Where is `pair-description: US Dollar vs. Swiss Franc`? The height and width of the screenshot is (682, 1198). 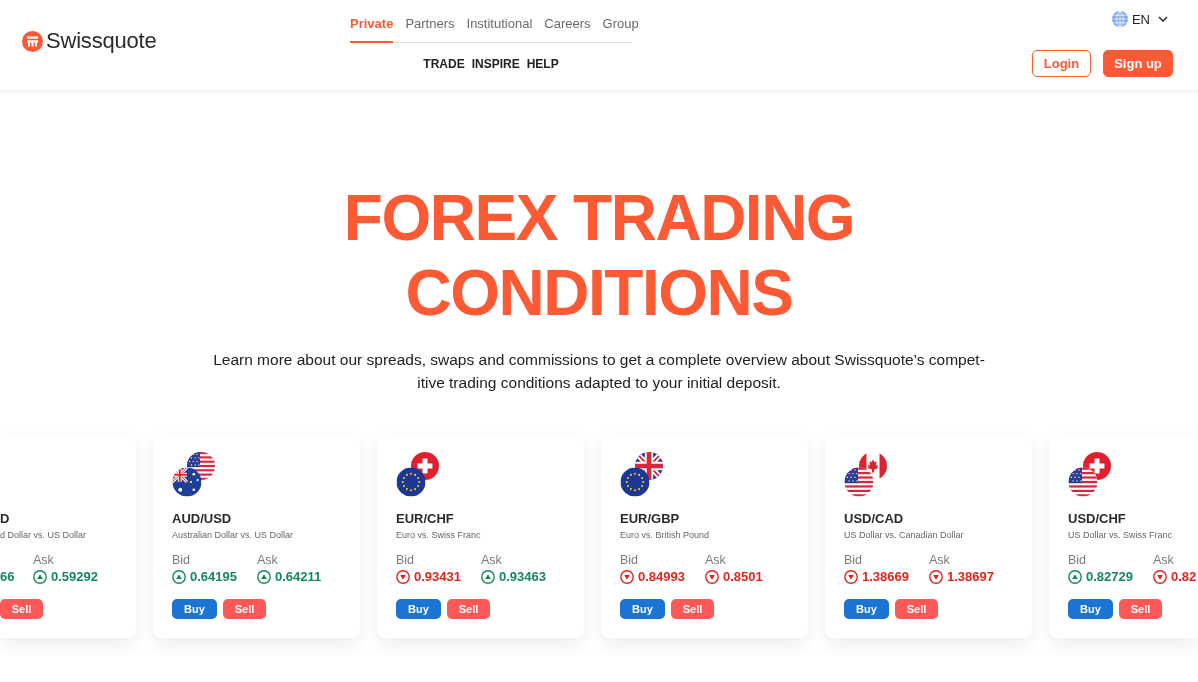 pair-description: US Dollar vs. Swiss Franc is located at coordinates (1120, 535).